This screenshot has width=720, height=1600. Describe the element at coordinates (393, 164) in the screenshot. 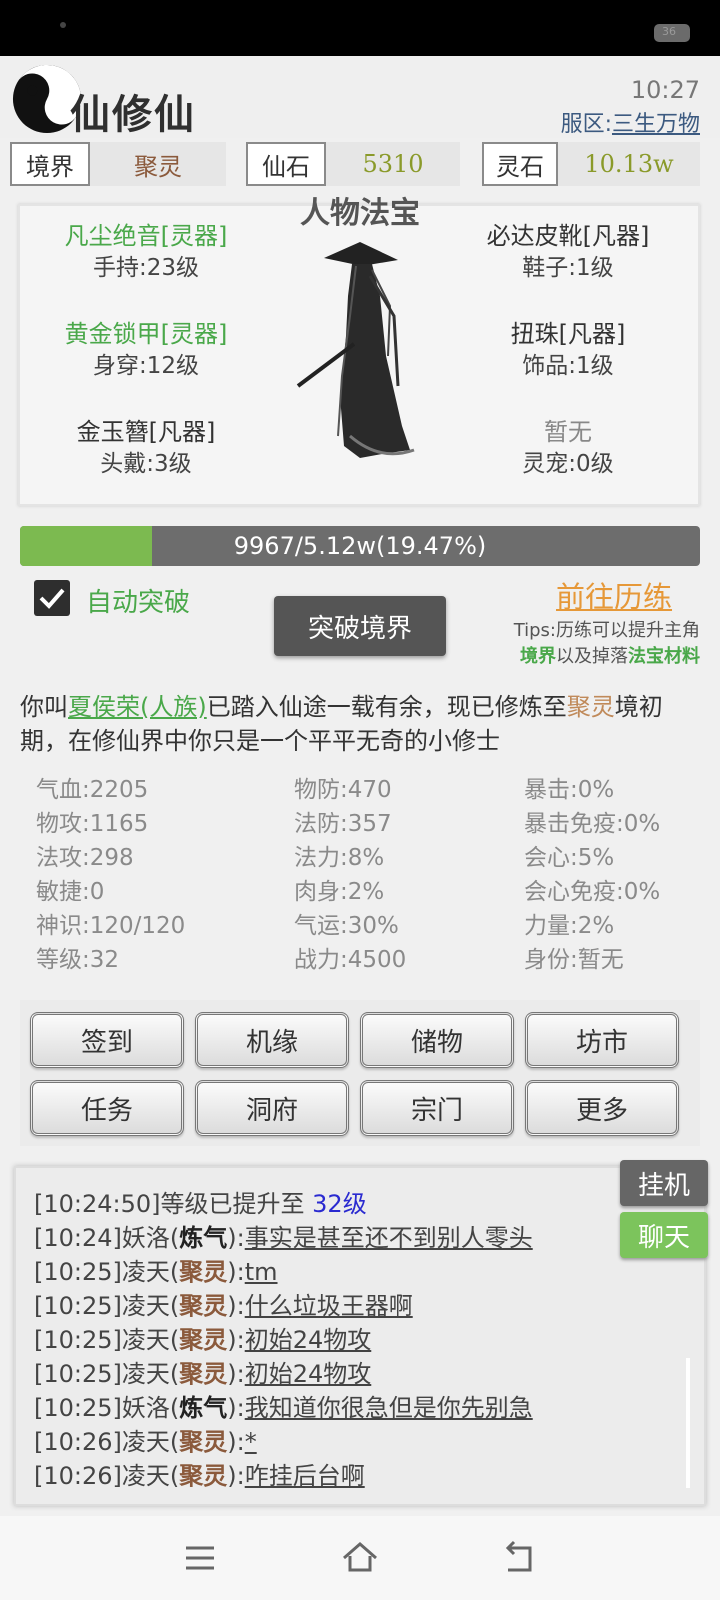

I see `xianshi-value: 5310` at that location.